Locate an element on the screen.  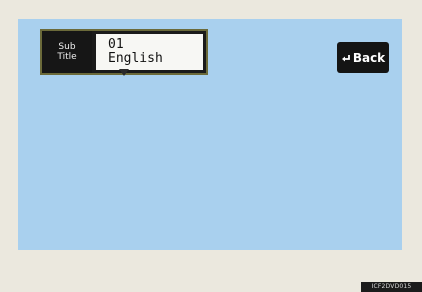
subtitle-label-line2: Title is located at coordinates (67, 57).